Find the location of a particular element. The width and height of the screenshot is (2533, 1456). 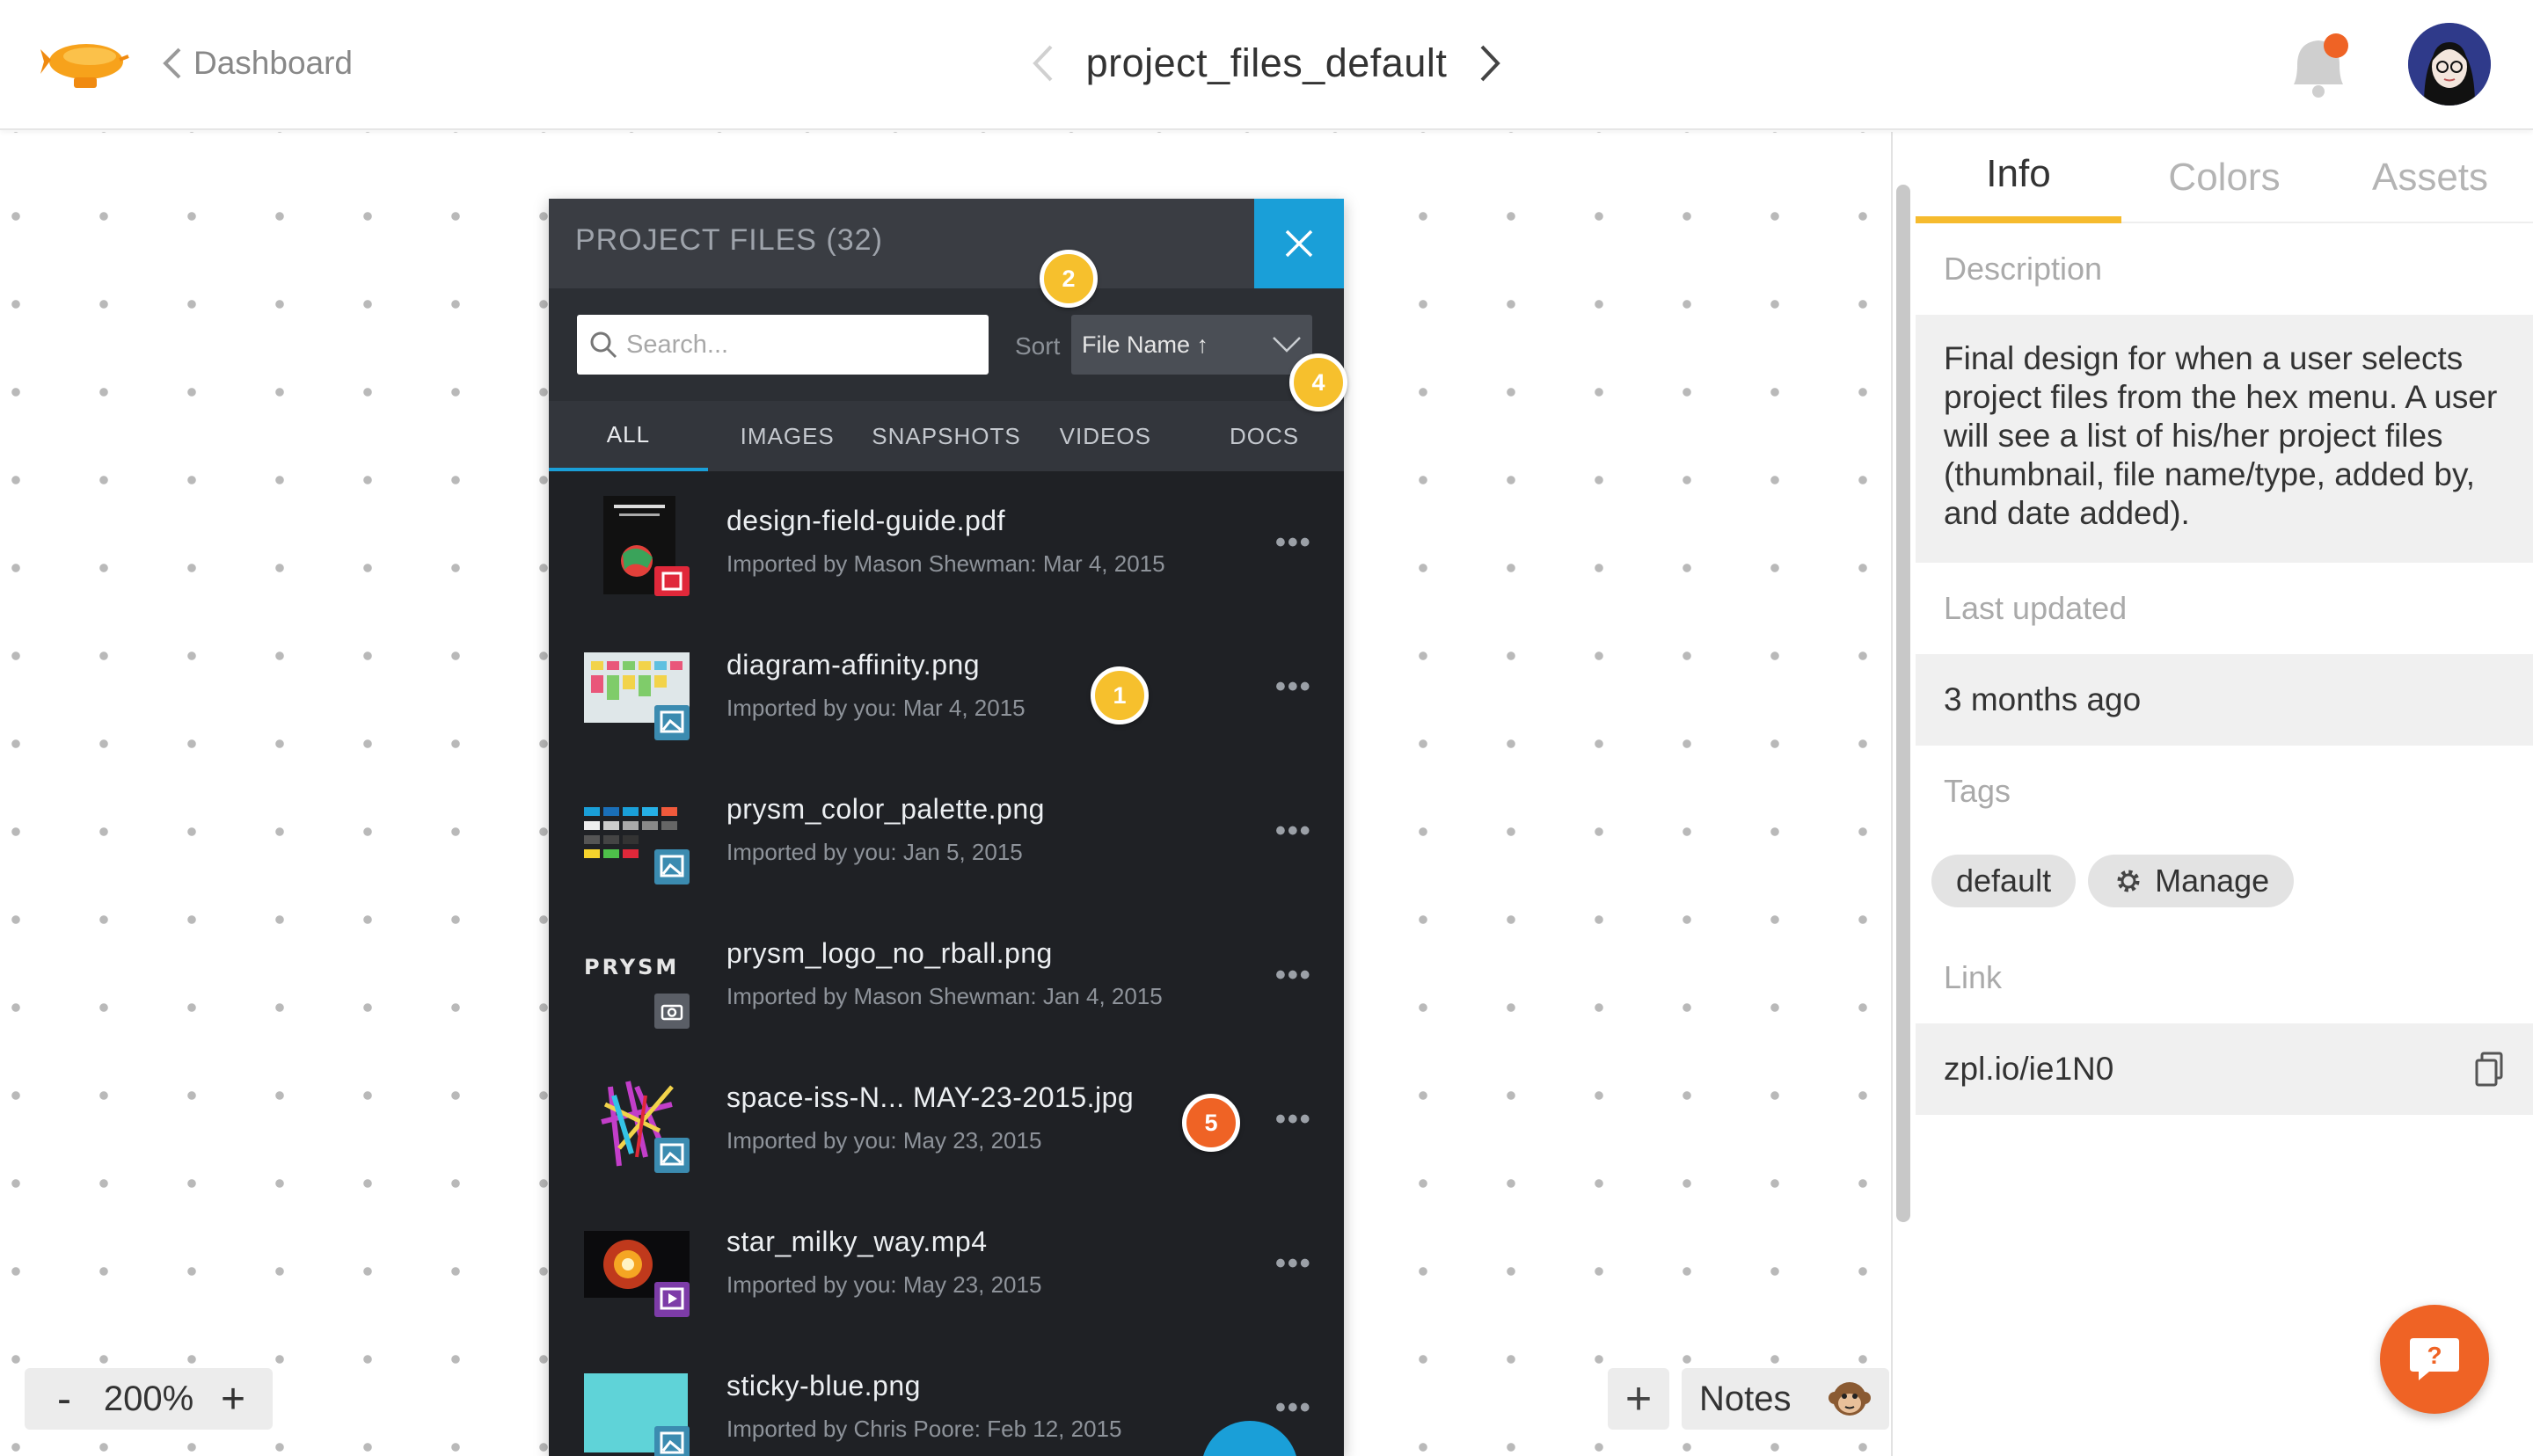

tab-info: Info is located at coordinates (2019, 177).